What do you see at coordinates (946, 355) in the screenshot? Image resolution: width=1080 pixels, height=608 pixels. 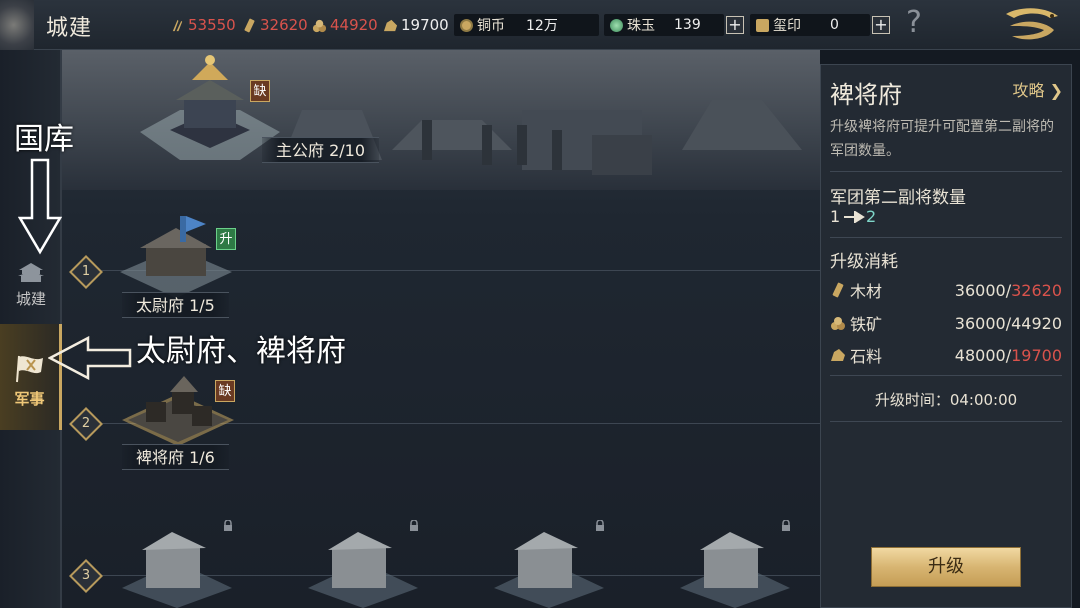 I see `cost-row-stone: 石料 48000/19700` at bounding box center [946, 355].